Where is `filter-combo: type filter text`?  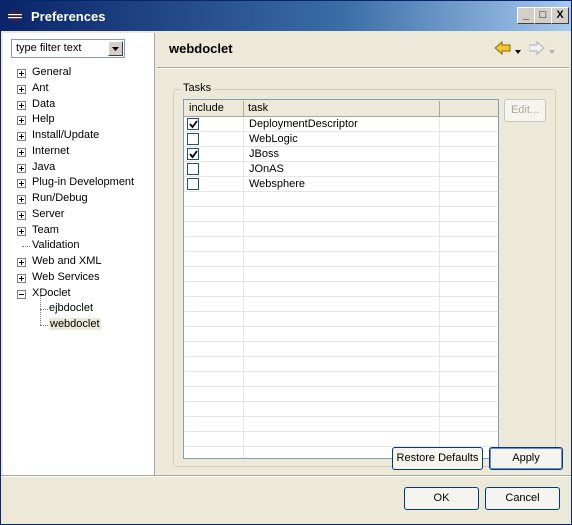
filter-combo: type filter text is located at coordinates (68, 48).